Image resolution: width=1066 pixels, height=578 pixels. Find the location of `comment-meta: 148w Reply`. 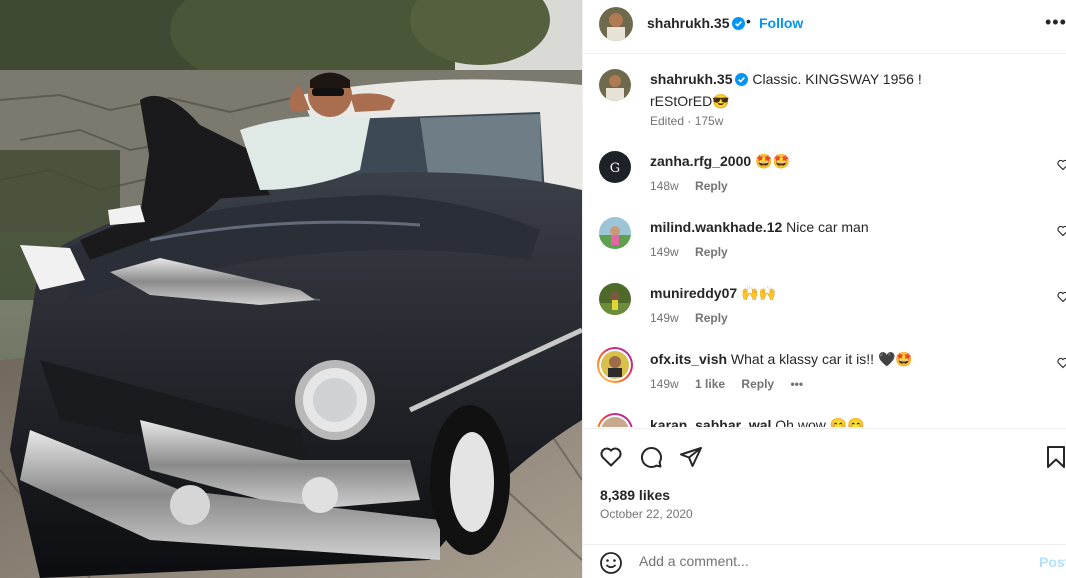

comment-meta: 148w Reply is located at coordinates (695, 186).